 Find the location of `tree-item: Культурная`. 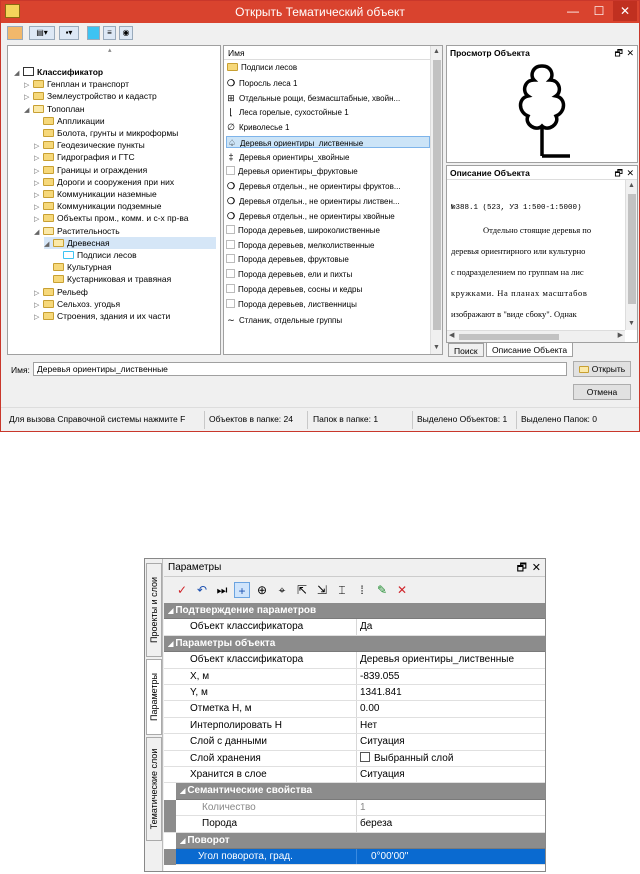

tree-item: Культурная is located at coordinates (78, 267).